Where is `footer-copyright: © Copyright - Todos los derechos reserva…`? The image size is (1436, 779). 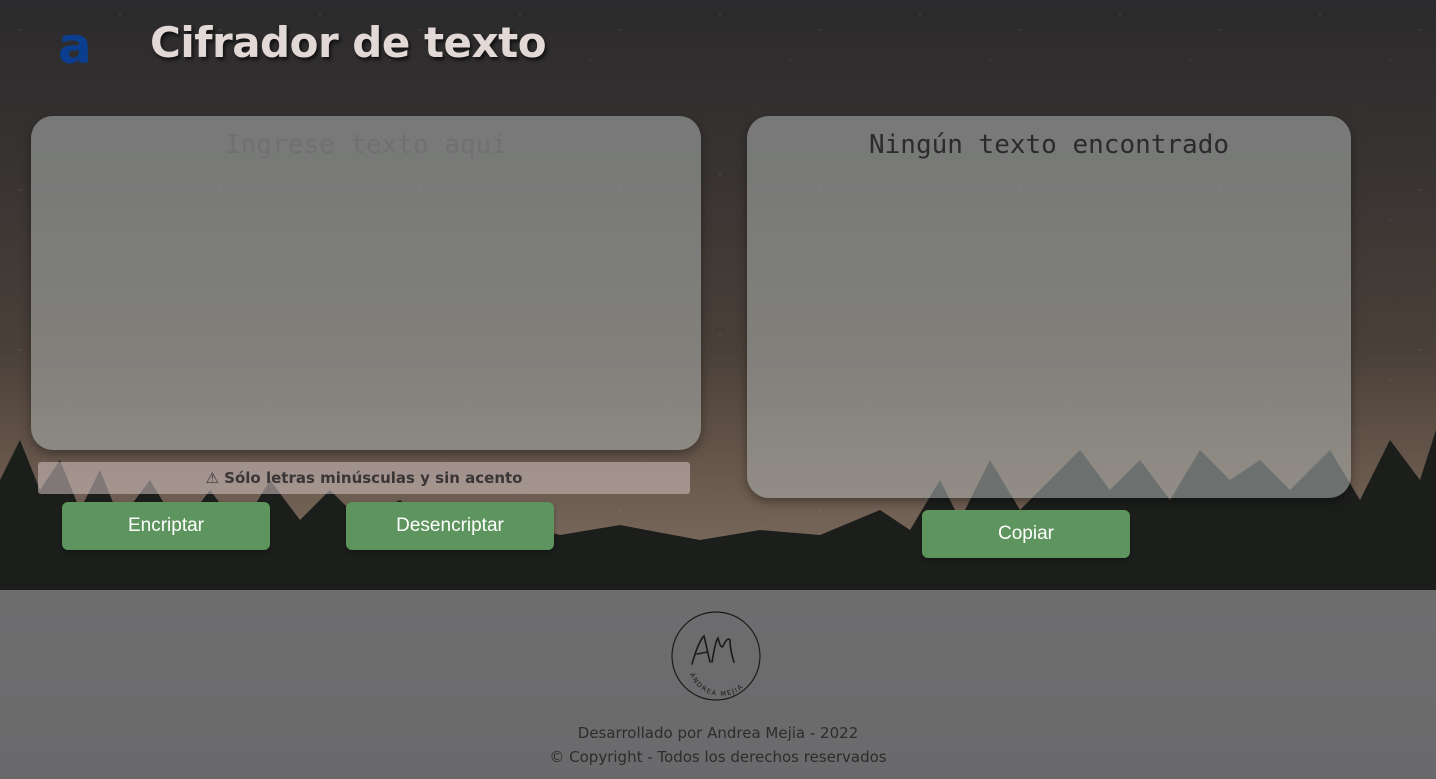 footer-copyright: © Copyright - Todos los derechos reserva… is located at coordinates (718, 757).